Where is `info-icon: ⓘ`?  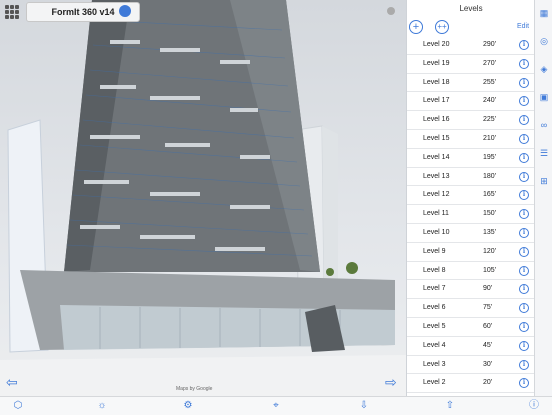
info-icon: ⓘ is located at coordinates (534, 406).